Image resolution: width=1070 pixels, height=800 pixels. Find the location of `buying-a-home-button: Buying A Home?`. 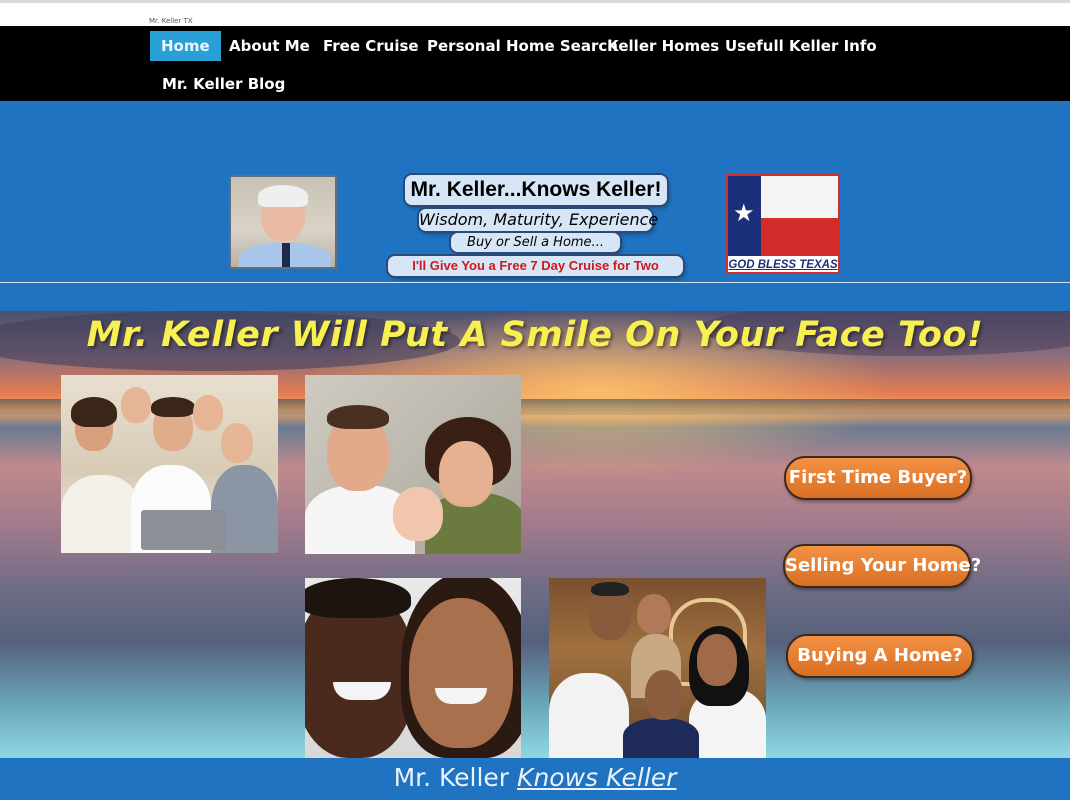

buying-a-home-button: Buying A Home? is located at coordinates (880, 656).